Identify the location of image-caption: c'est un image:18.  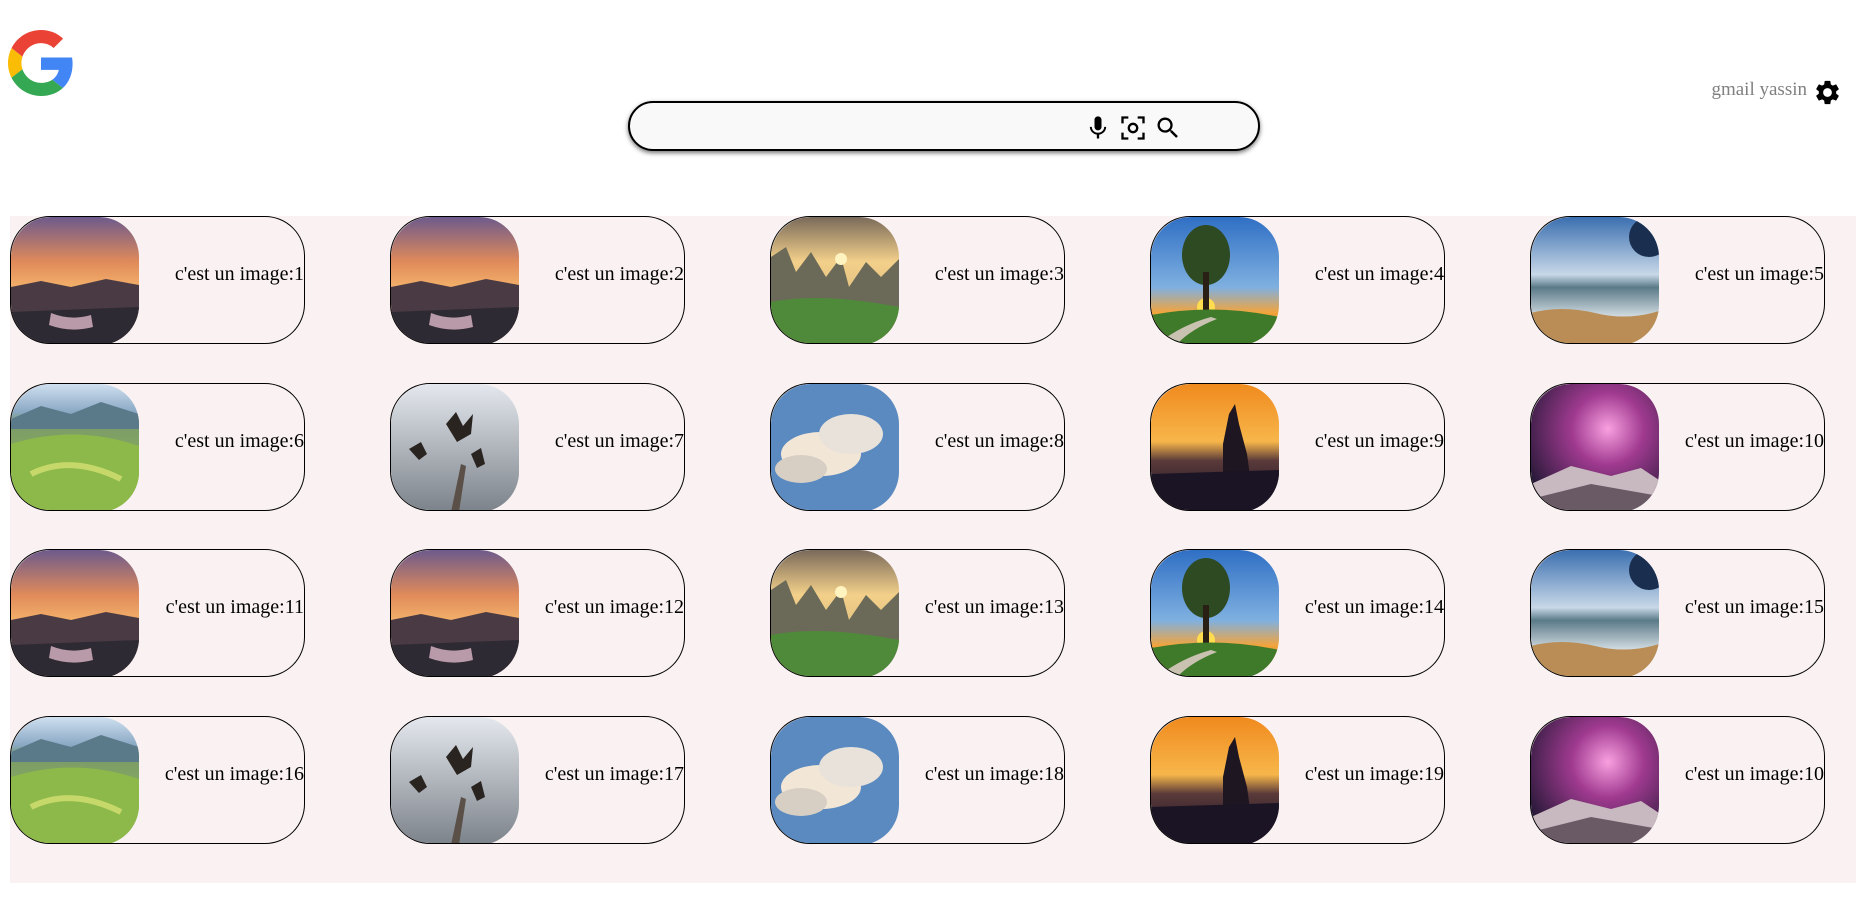
(994, 774).